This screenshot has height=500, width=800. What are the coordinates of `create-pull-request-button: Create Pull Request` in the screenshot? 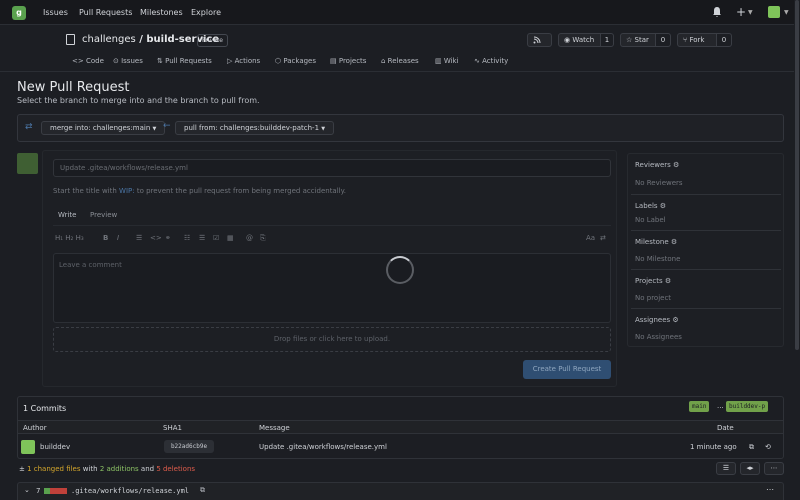 It's located at (567, 369).